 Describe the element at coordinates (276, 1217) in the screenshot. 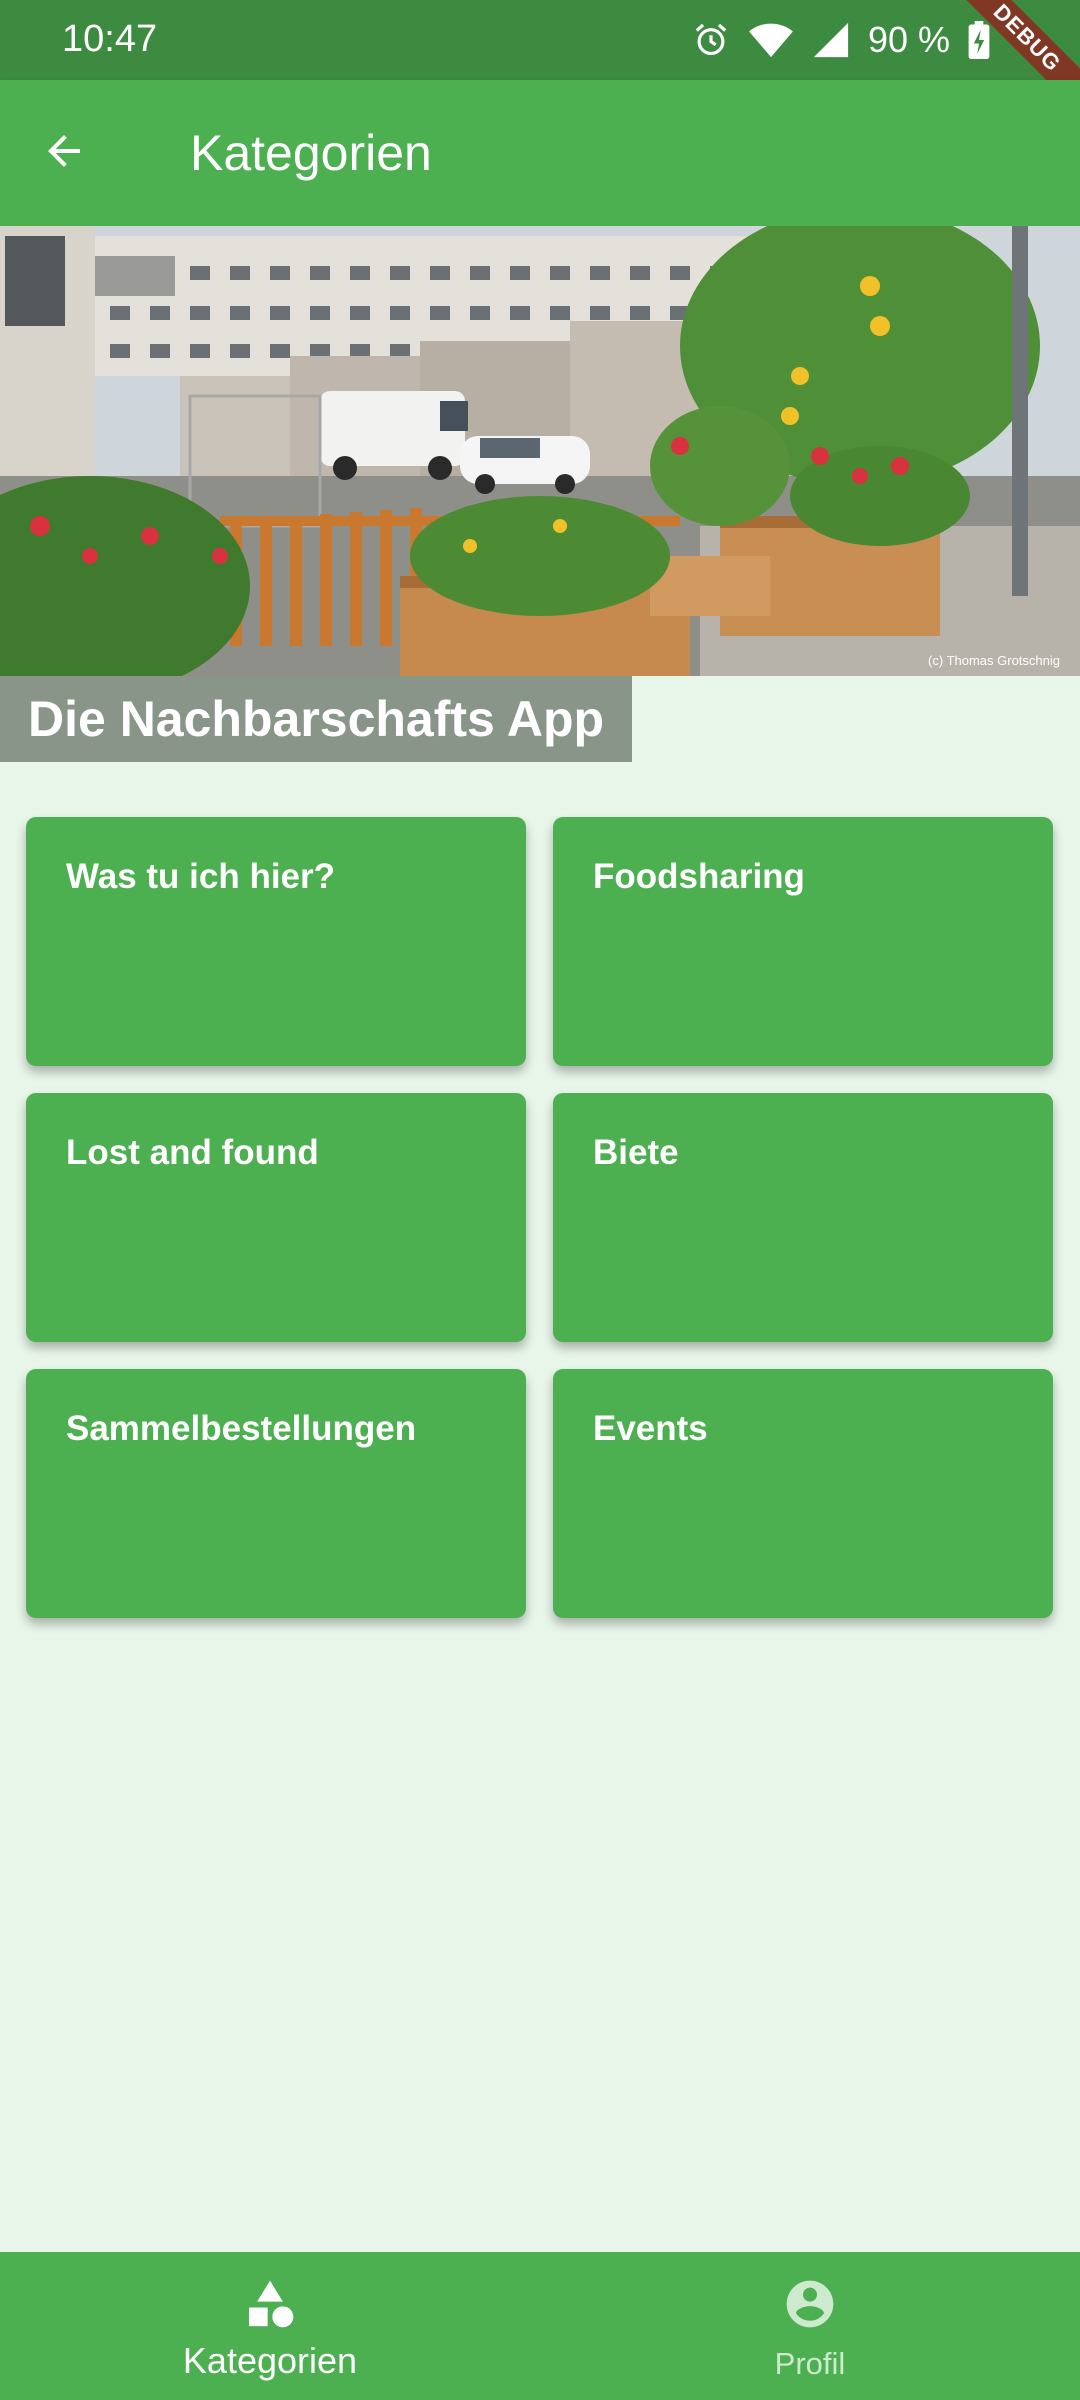

I see `category-card-lost-and-found: Lost and found` at that location.